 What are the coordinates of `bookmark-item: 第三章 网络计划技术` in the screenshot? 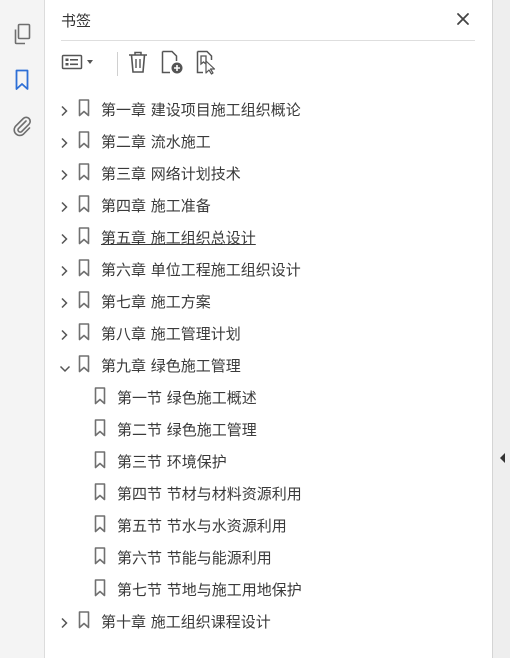 It's located at (265, 172).